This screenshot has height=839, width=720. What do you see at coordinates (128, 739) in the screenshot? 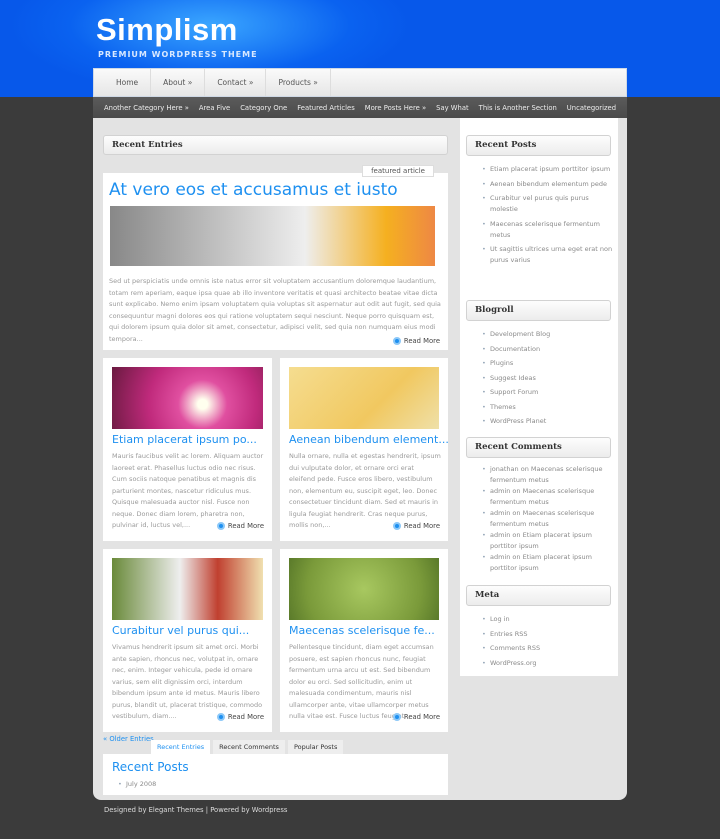
I see `older-entries-link: « Older Entries` at bounding box center [128, 739].